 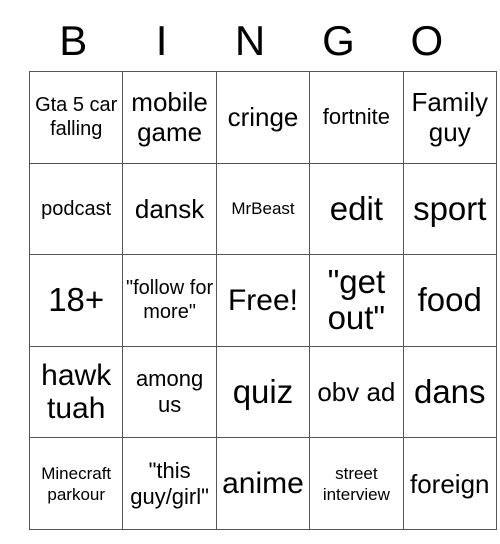 I want to click on bingo-cell-label: among us, so click(x=169, y=392).